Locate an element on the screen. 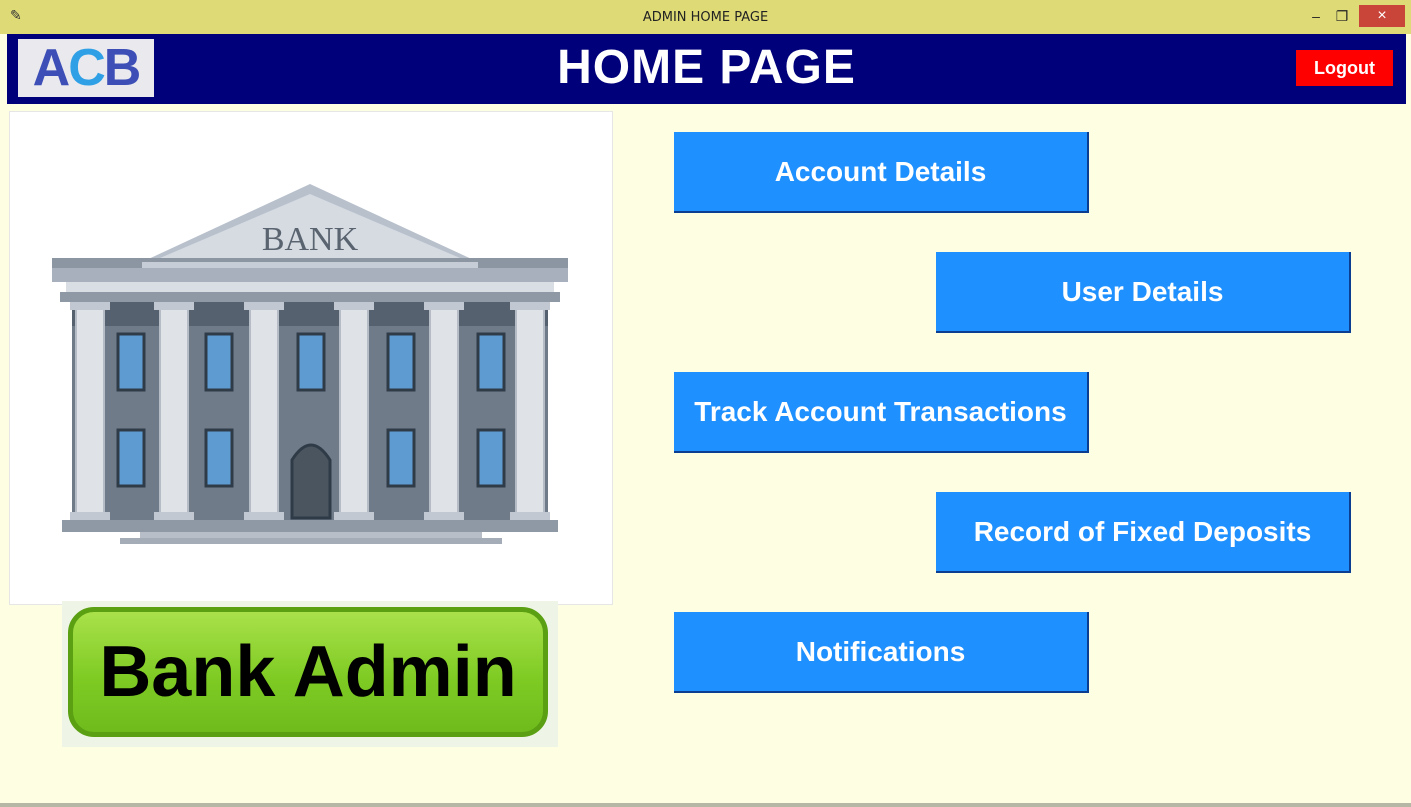  logout-button: Logout is located at coordinates (1344, 68).